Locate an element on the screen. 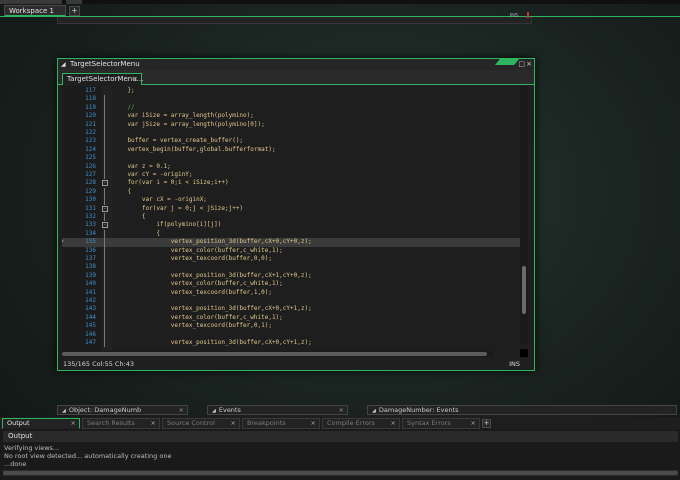 The height and width of the screenshot is (480, 680). top-strip-segment is located at coordinates (31, 2).